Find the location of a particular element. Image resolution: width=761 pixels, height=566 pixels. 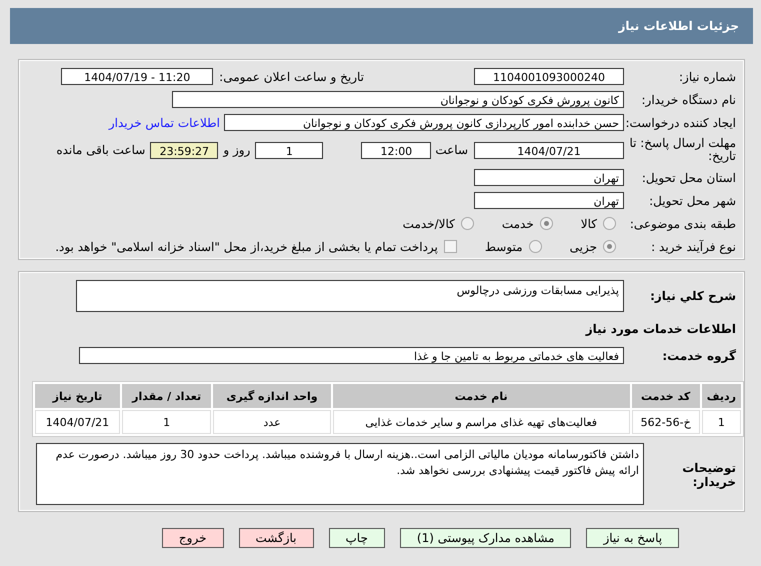

table-cell: 1404/07/21 is located at coordinates (77, 422).